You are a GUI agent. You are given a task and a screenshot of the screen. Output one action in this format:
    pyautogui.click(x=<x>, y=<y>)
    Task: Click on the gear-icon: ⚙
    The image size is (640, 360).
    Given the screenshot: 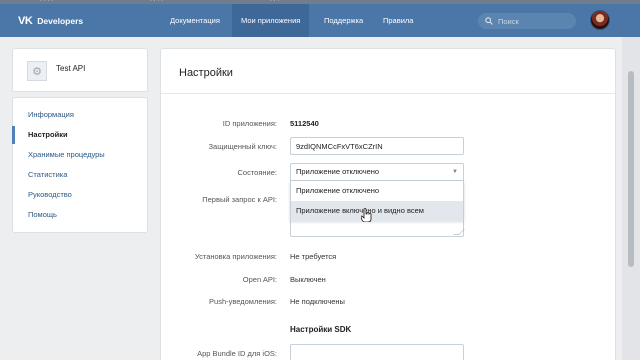 What is the action you would take?
    pyautogui.click(x=37, y=71)
    